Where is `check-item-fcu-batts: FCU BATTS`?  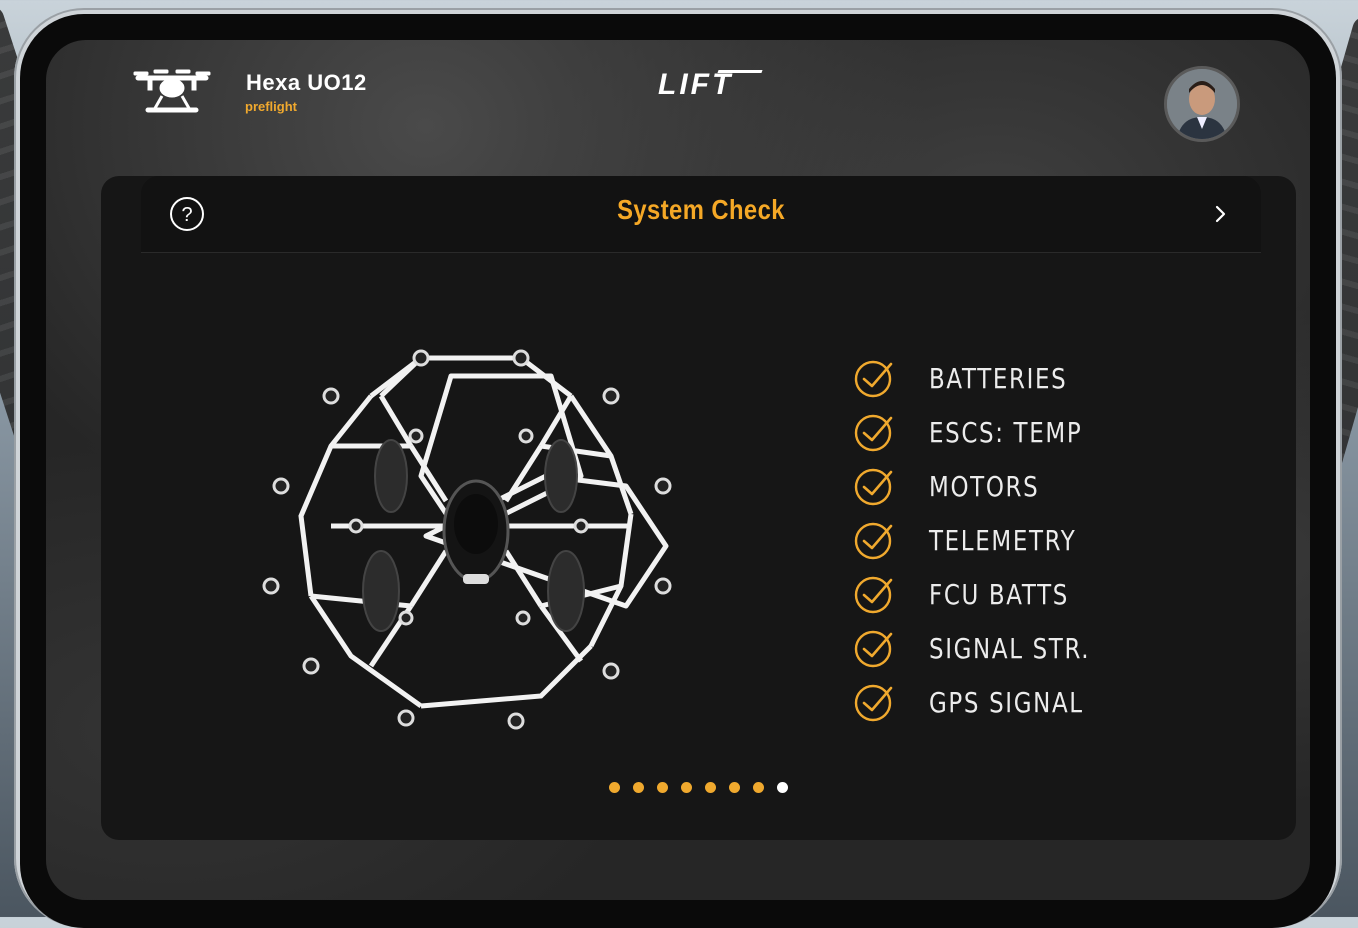 check-item-fcu-batts: FCU BATTS is located at coordinates (1003, 594).